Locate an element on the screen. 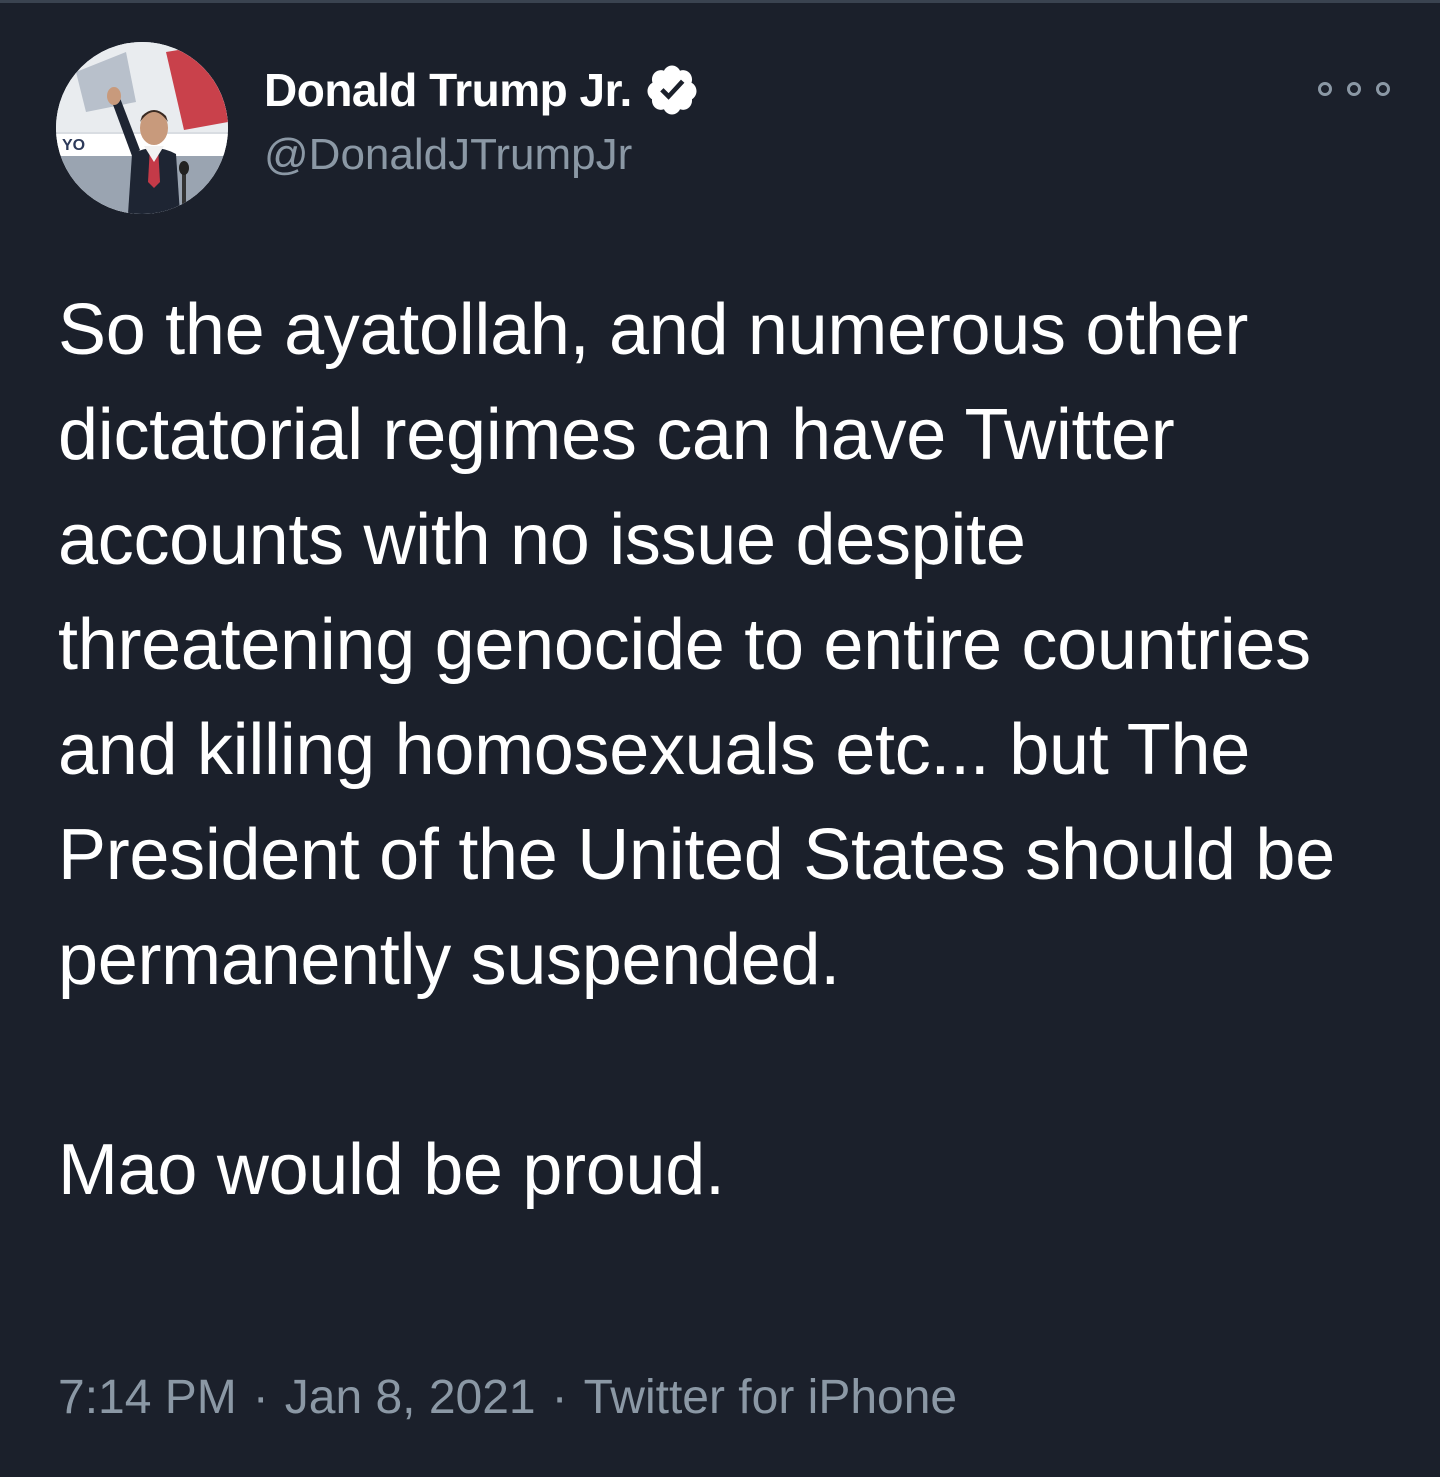 Image resolution: width=1440 pixels, height=1477 pixels. tweet-date: Jan 8, 2021 is located at coordinates (410, 1397).